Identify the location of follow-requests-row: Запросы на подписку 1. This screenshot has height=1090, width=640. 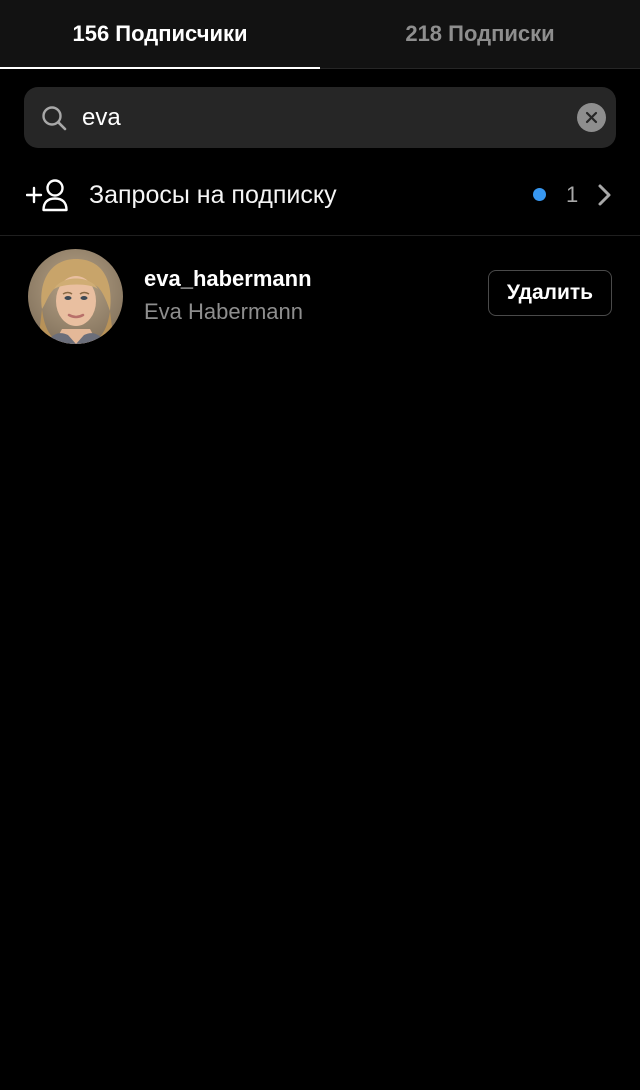
(320, 195).